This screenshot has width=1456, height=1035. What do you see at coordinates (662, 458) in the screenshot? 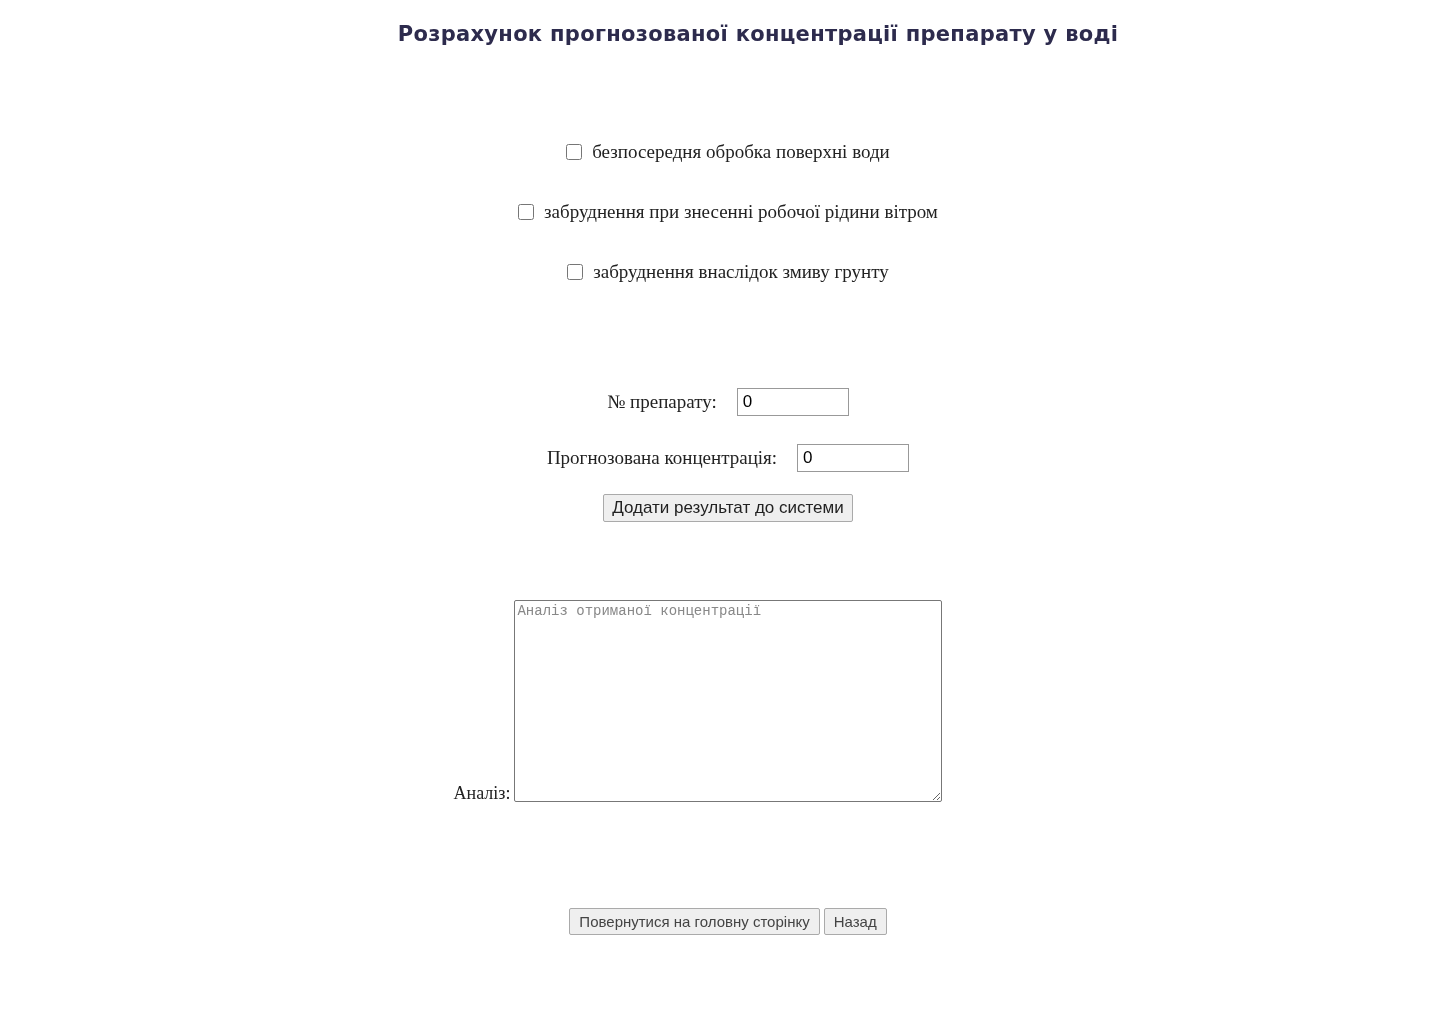
I see `field-label: Прогнозована концентрація:` at bounding box center [662, 458].